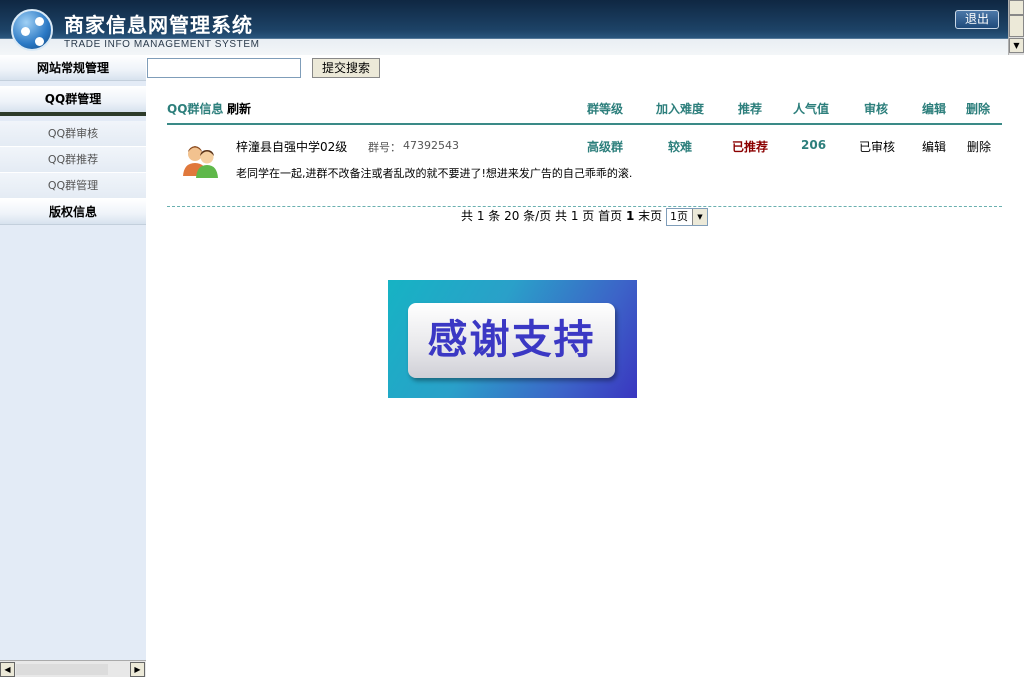  I want to click on recommend-status: 已推荐, so click(750, 146).